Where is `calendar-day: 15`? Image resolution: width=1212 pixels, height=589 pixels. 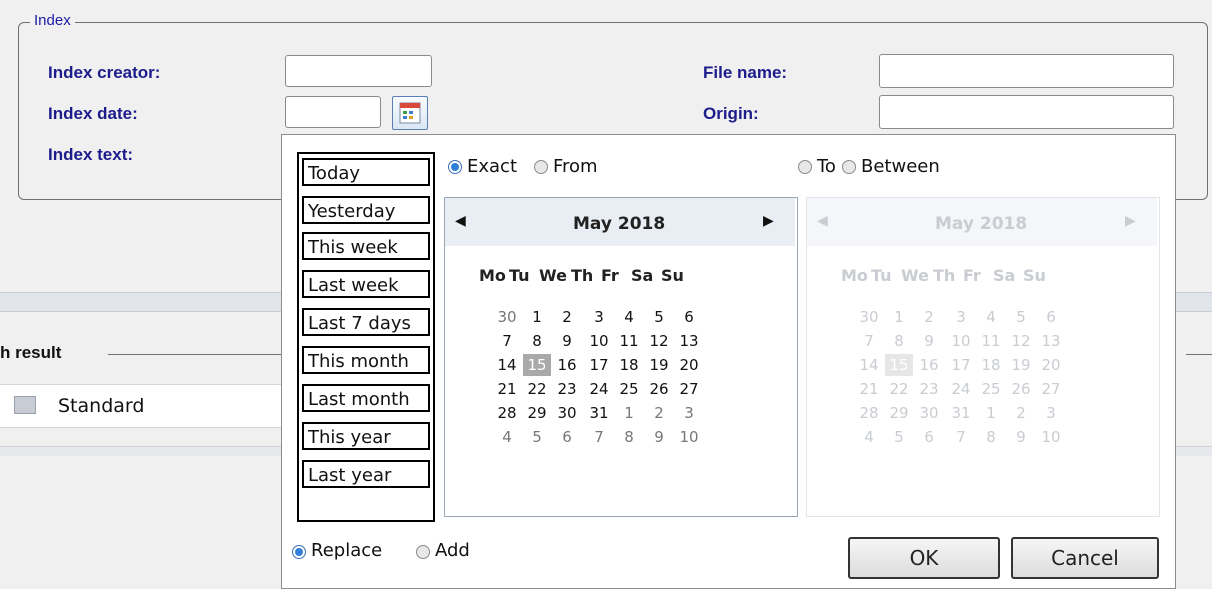 calendar-day: 15 is located at coordinates (537, 365).